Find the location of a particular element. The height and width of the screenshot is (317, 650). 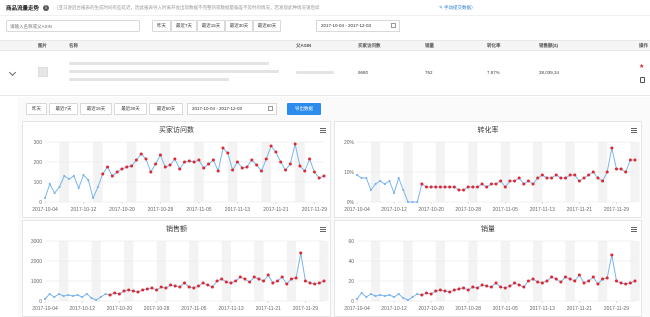

col-conversion: 转化率 is located at coordinates (494, 46).